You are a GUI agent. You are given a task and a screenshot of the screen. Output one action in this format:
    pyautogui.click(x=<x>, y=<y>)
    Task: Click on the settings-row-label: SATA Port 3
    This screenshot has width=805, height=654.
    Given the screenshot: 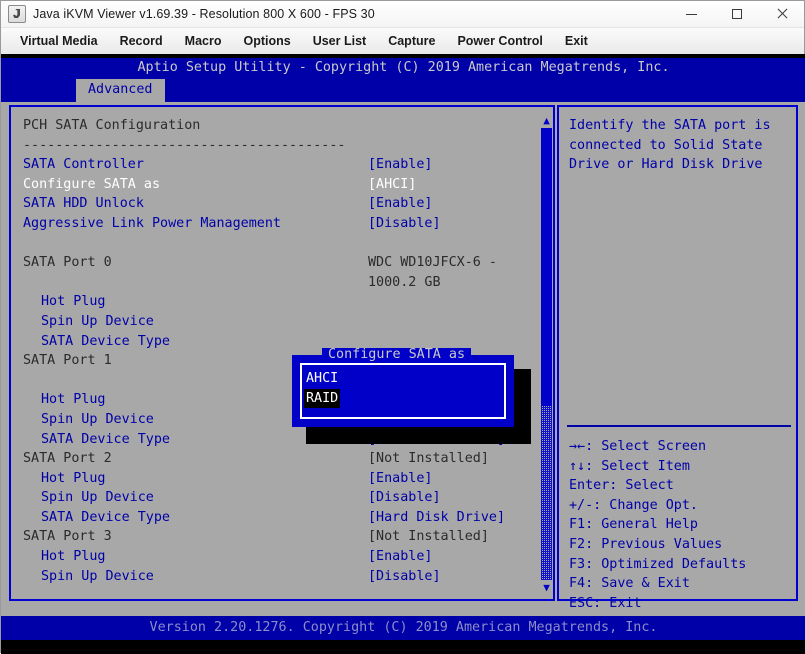 What is the action you would take?
    pyautogui.click(x=67, y=537)
    